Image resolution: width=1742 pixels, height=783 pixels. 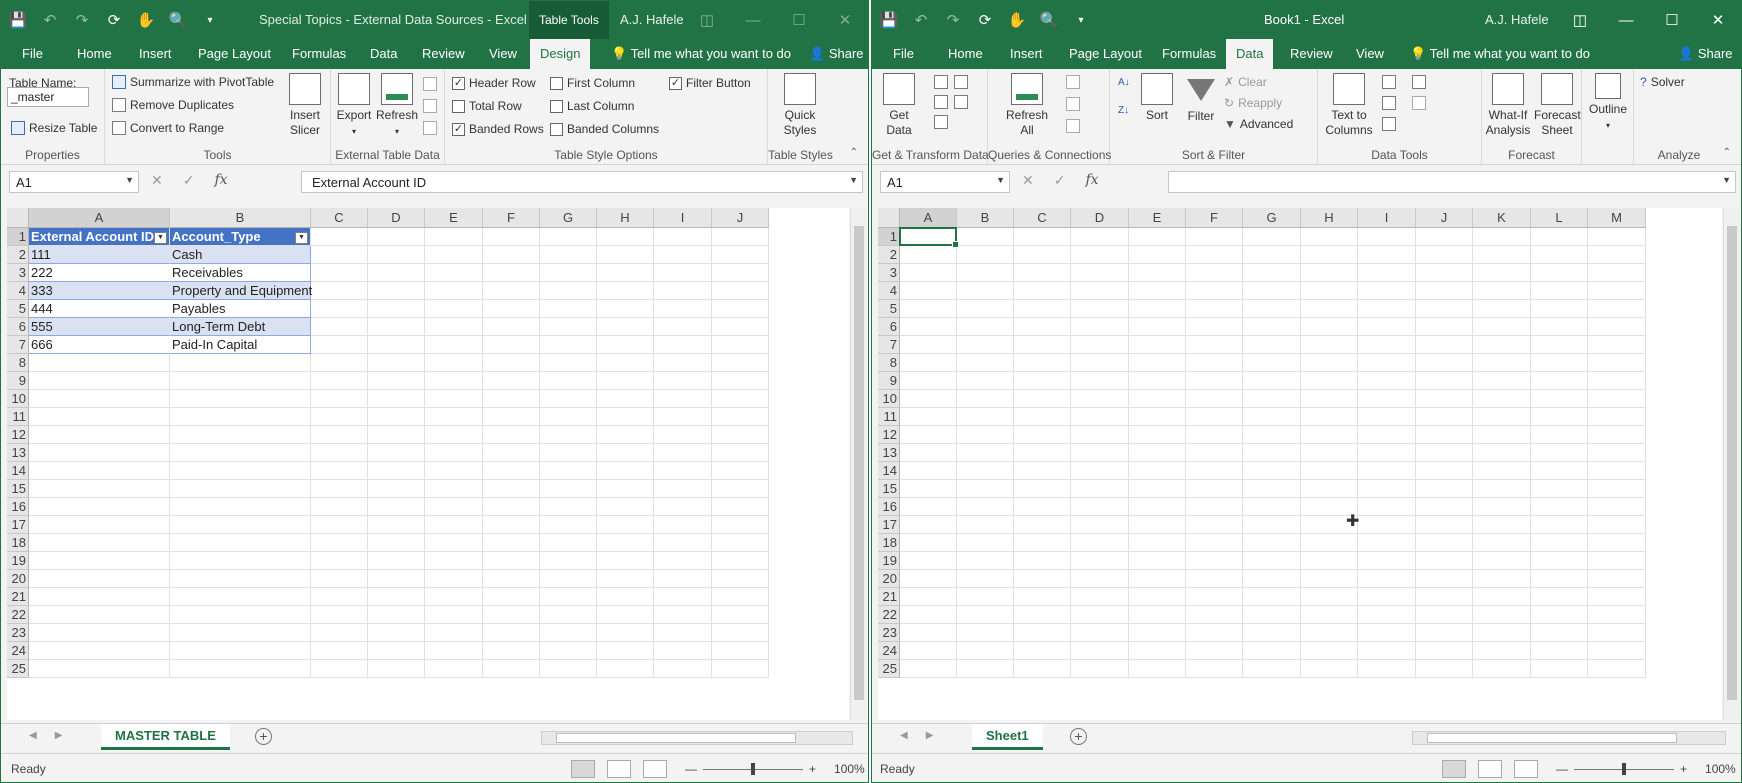 What do you see at coordinates (396, 273) in the screenshot?
I see `cell-d3` at bounding box center [396, 273].